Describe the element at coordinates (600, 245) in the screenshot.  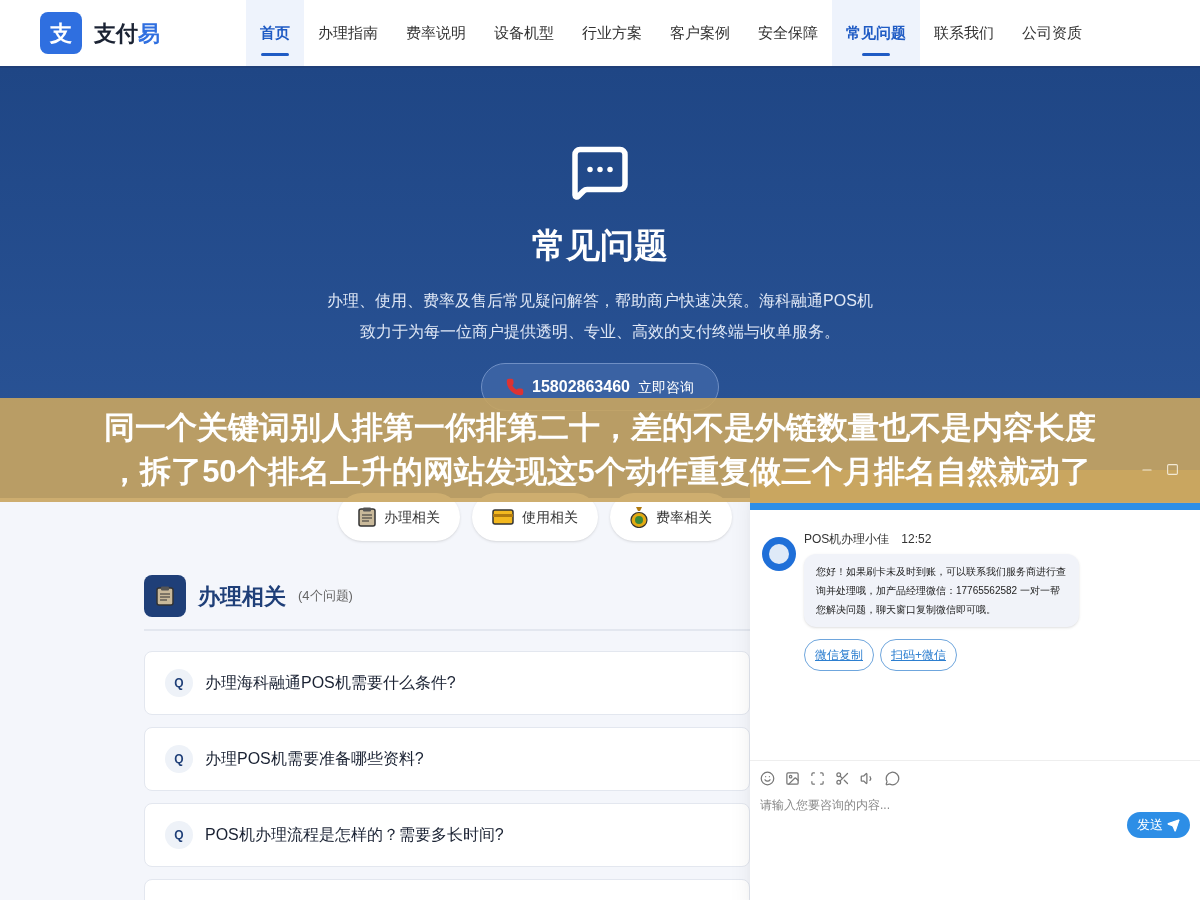
I see `hero-title: 常见问题` at that location.